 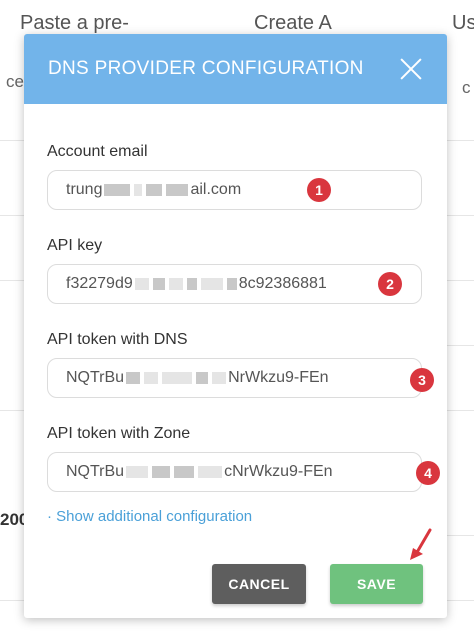 I want to click on api-token-dns-input: NQTrBu NrWkzu9-FEn, so click(x=234, y=378).